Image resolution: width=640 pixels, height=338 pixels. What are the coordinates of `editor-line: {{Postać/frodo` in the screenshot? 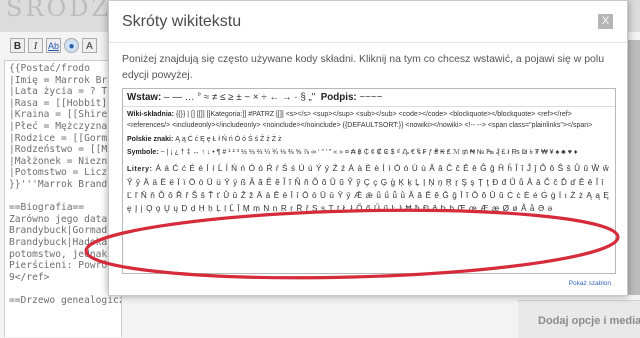 It's located at (49, 68).